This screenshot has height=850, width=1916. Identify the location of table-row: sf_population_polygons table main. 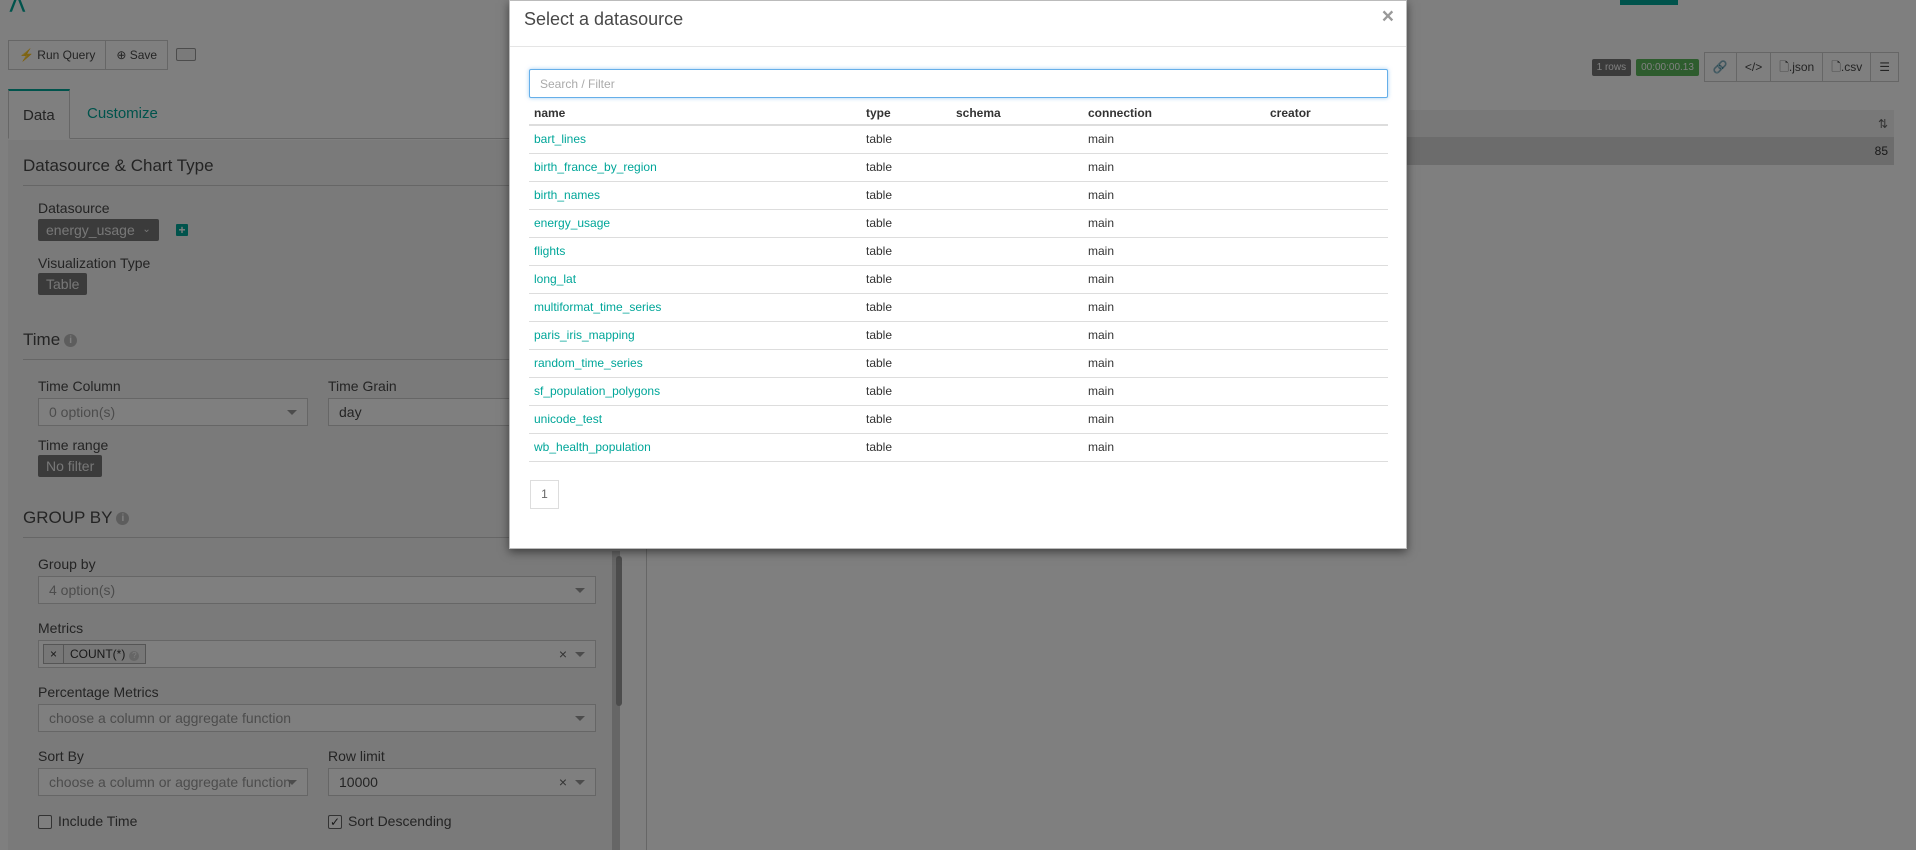
(958, 391).